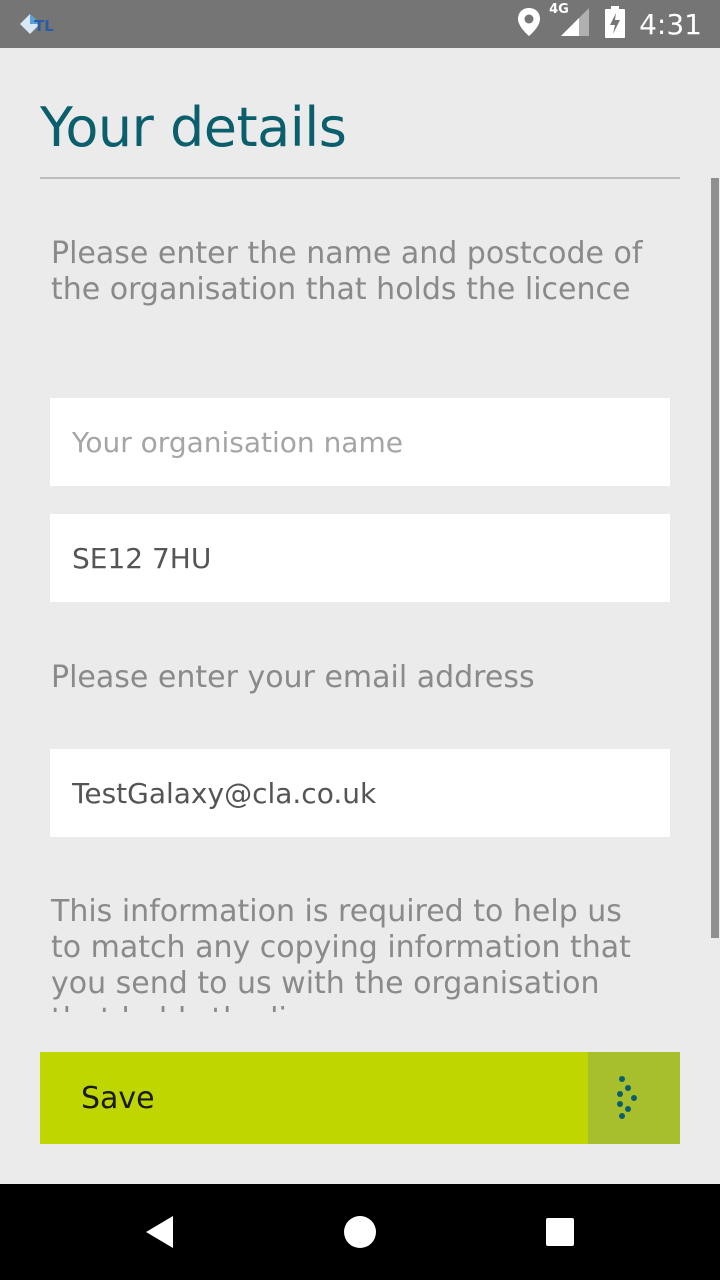 The image size is (720, 1280). What do you see at coordinates (670, 24) in the screenshot?
I see `status-time: 4:31` at bounding box center [670, 24].